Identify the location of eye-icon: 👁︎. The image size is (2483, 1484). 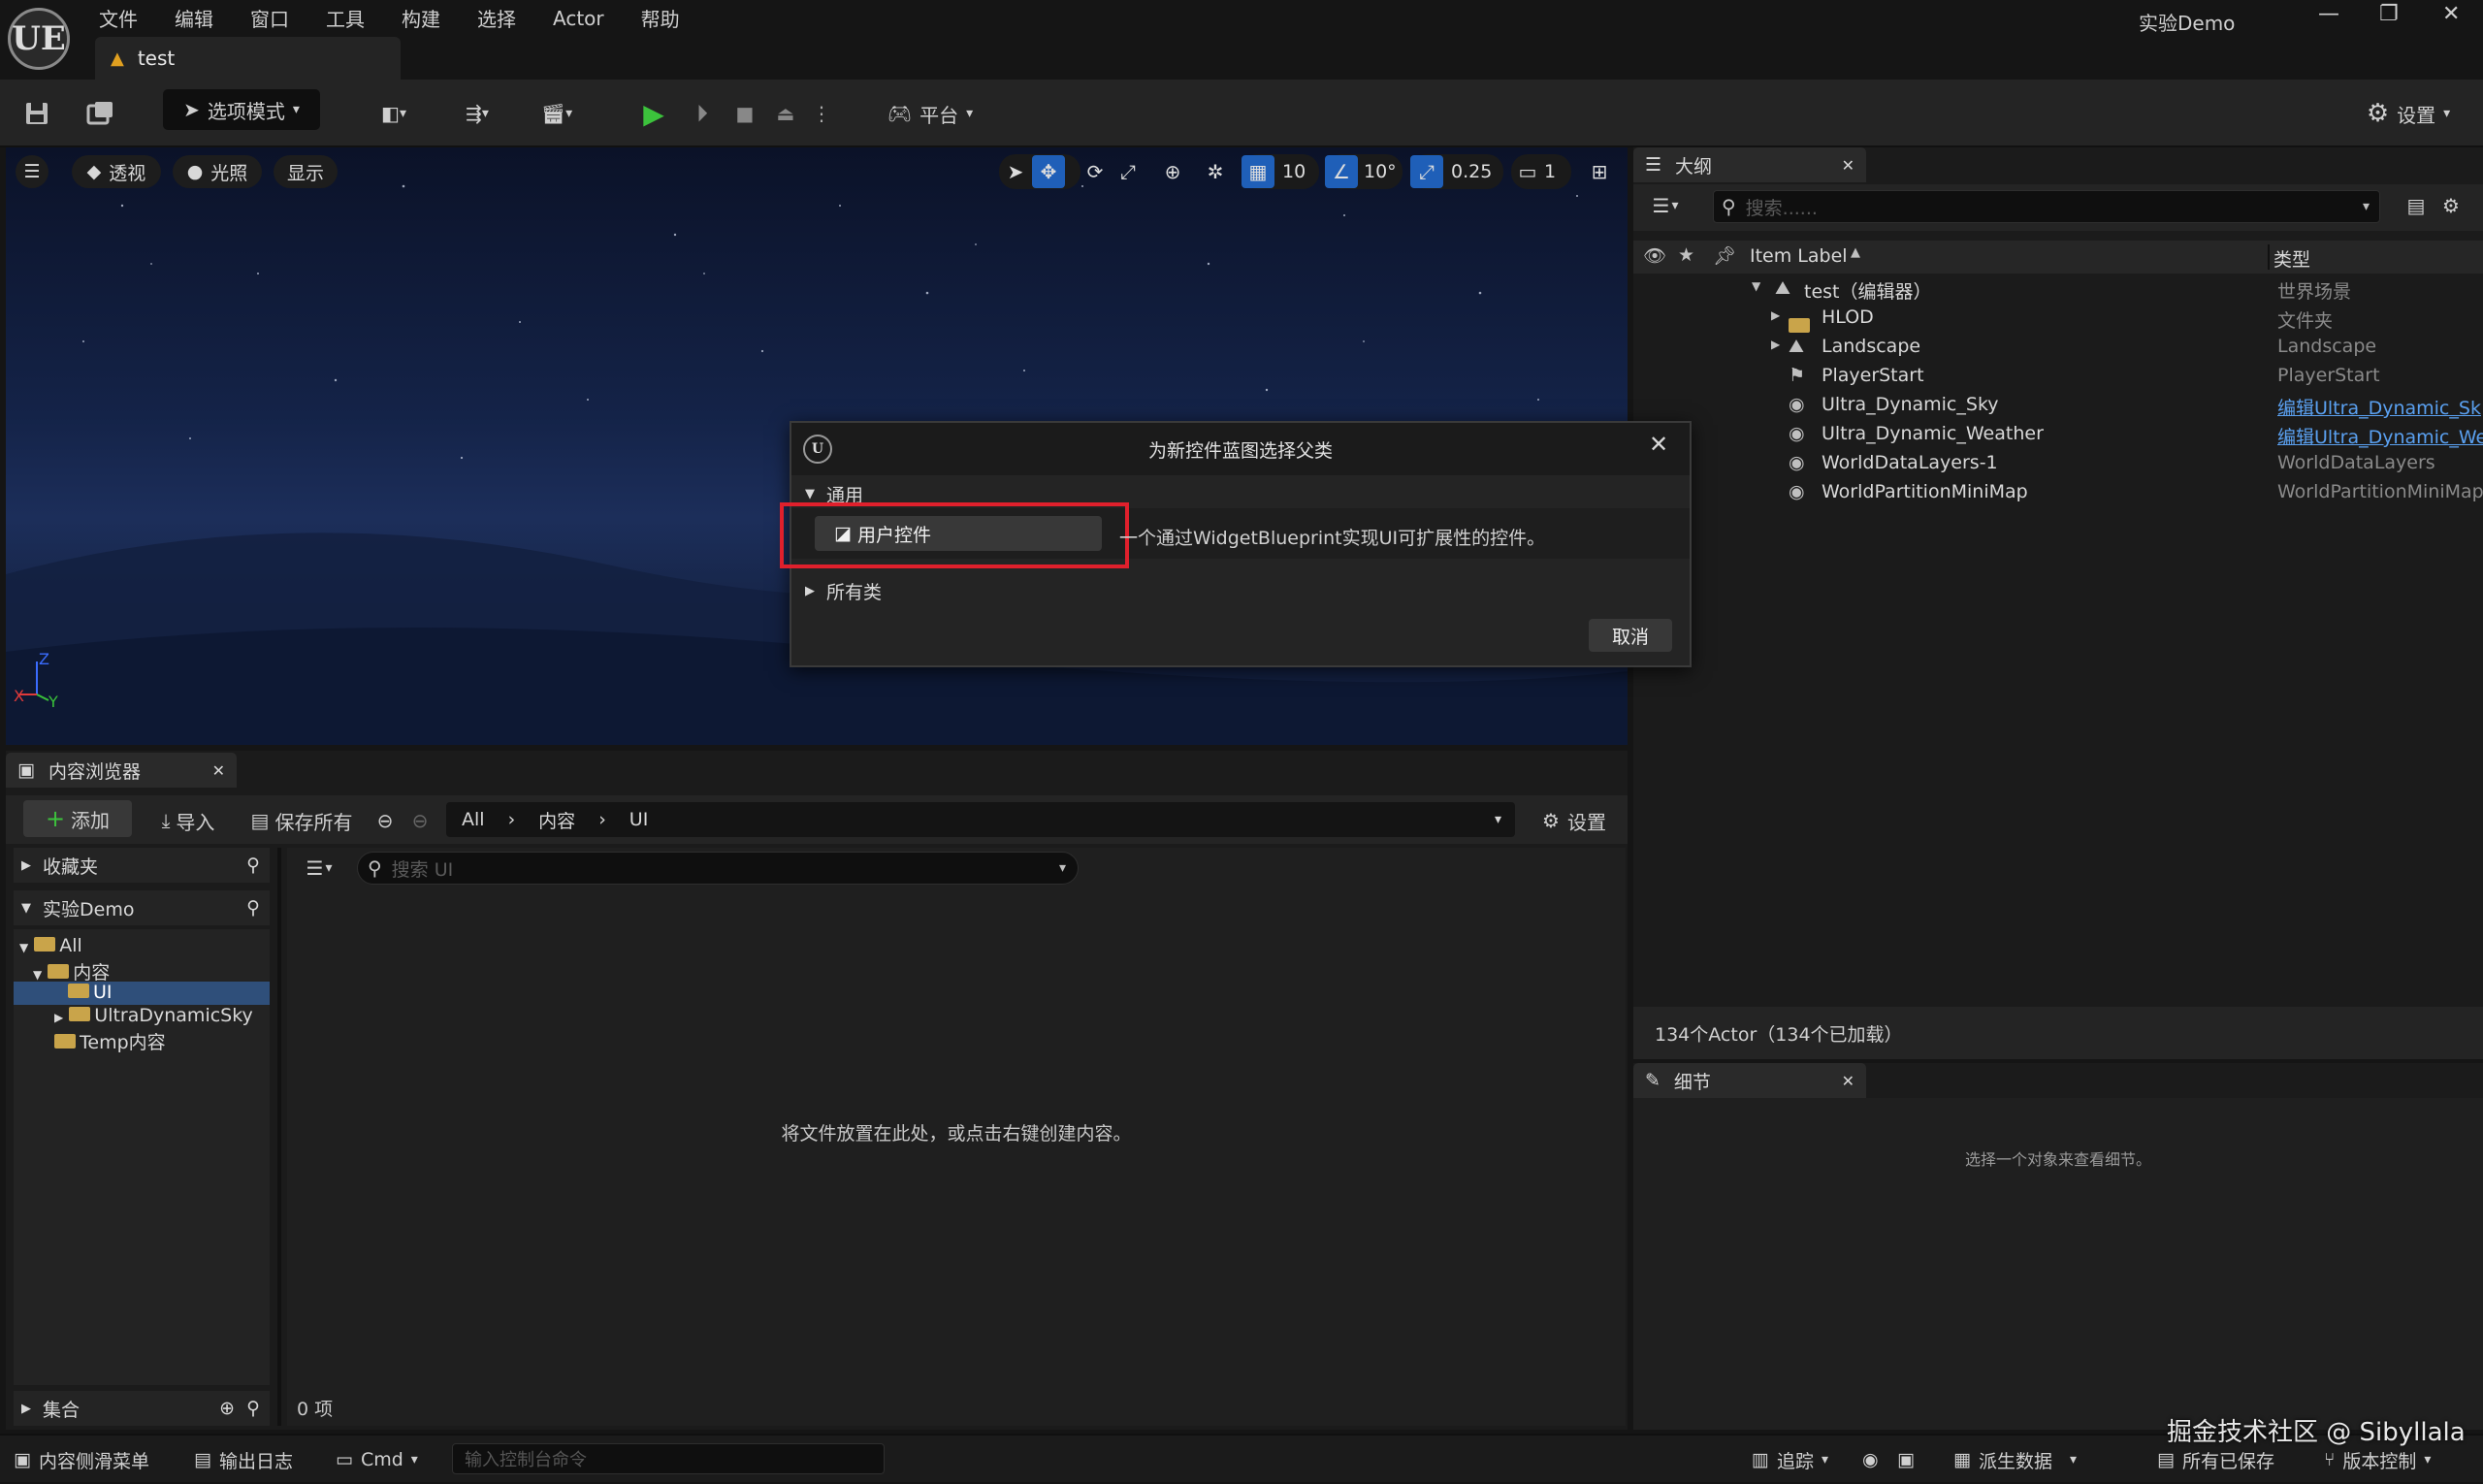
(1655, 255).